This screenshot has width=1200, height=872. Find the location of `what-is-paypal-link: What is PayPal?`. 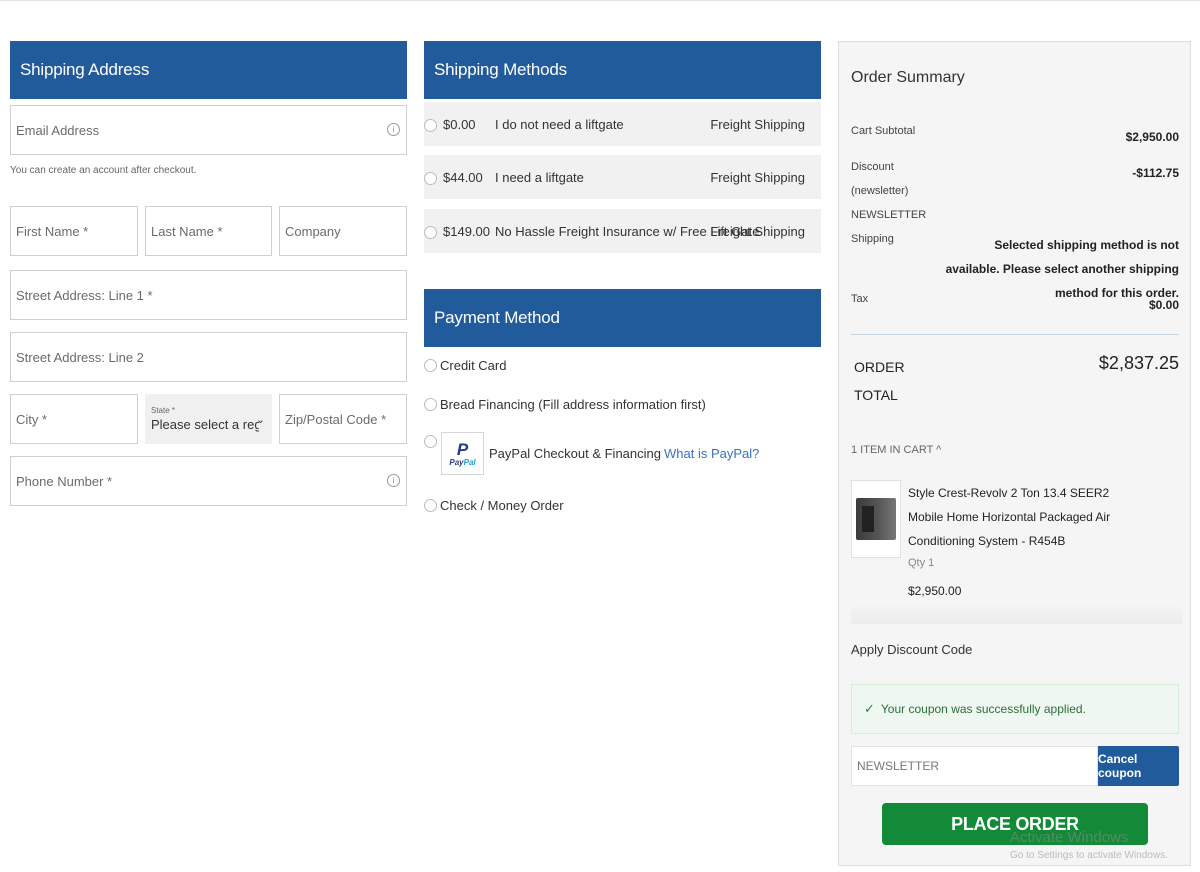

what-is-paypal-link: What is PayPal? is located at coordinates (711, 453).